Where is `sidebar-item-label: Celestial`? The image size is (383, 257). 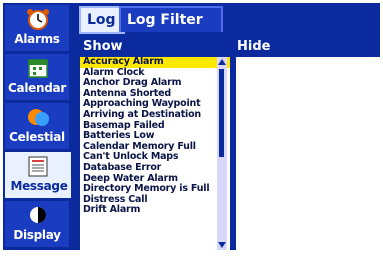
sidebar-item-label: Celestial is located at coordinates (37, 137).